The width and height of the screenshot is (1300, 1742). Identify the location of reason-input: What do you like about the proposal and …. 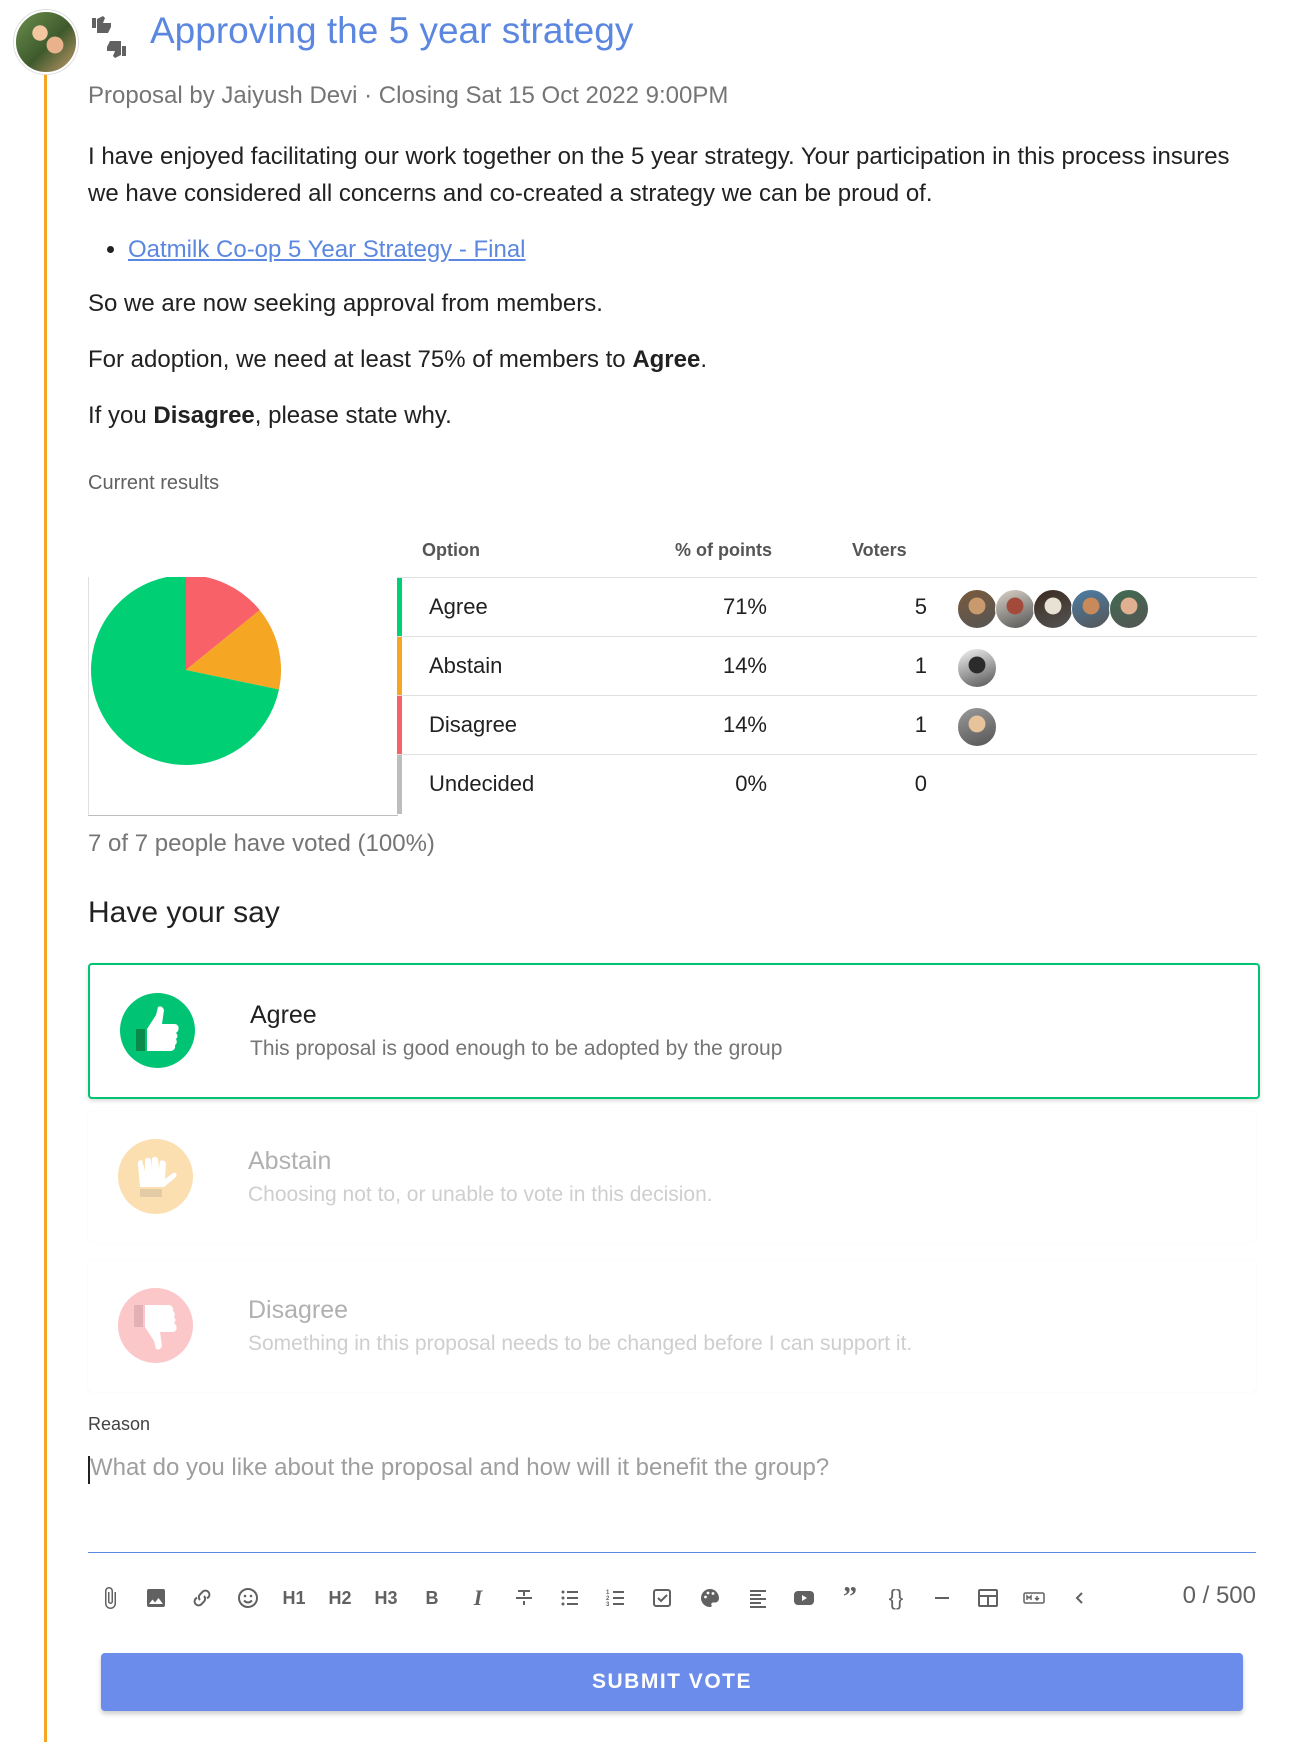
(672, 1502).